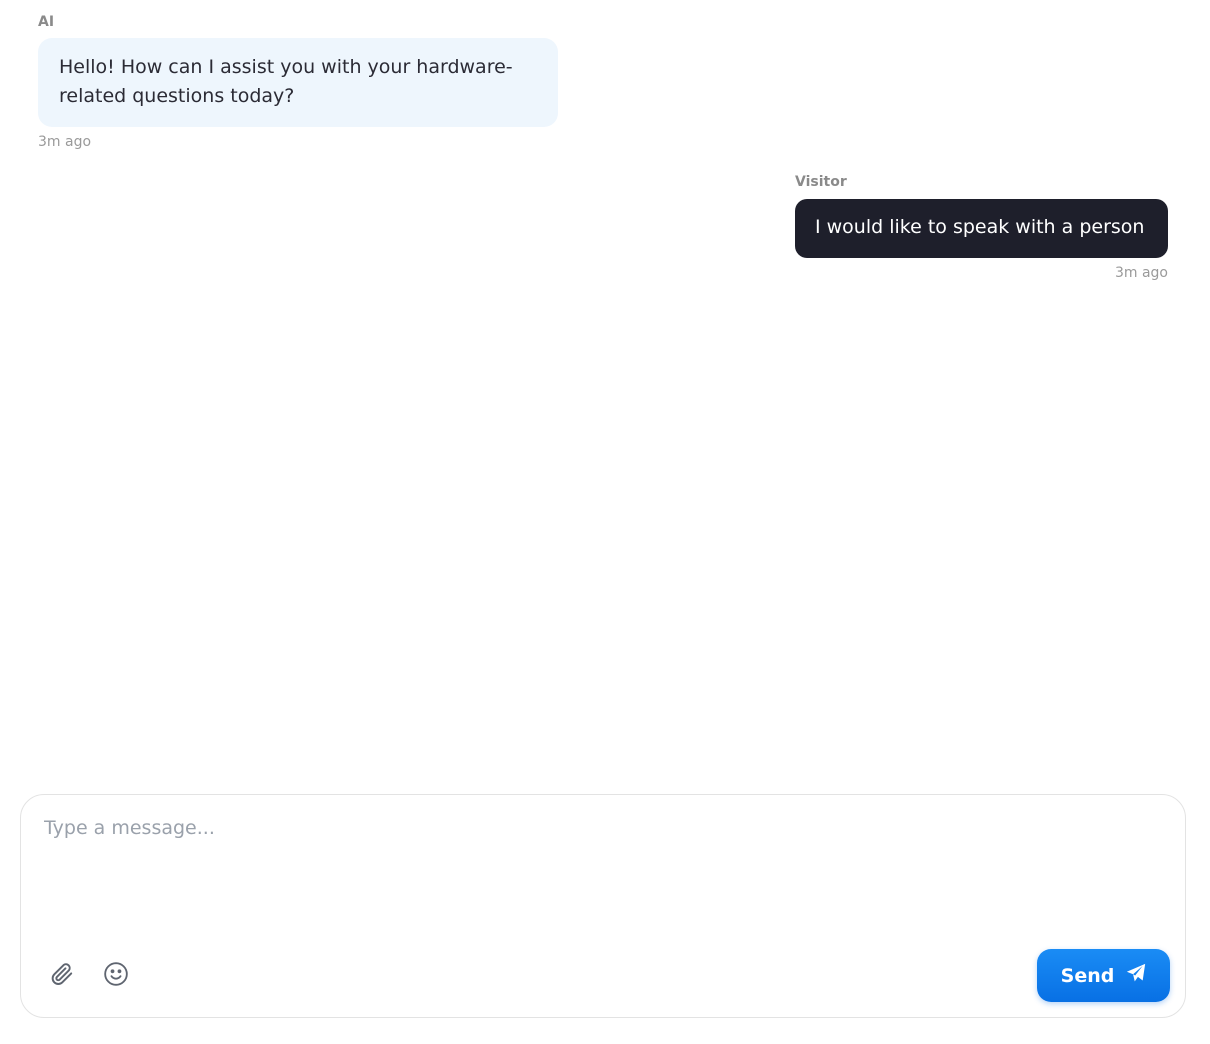 This screenshot has width=1210, height=1044. I want to click on visitor-message-timestamp: 3m ago, so click(1141, 273).